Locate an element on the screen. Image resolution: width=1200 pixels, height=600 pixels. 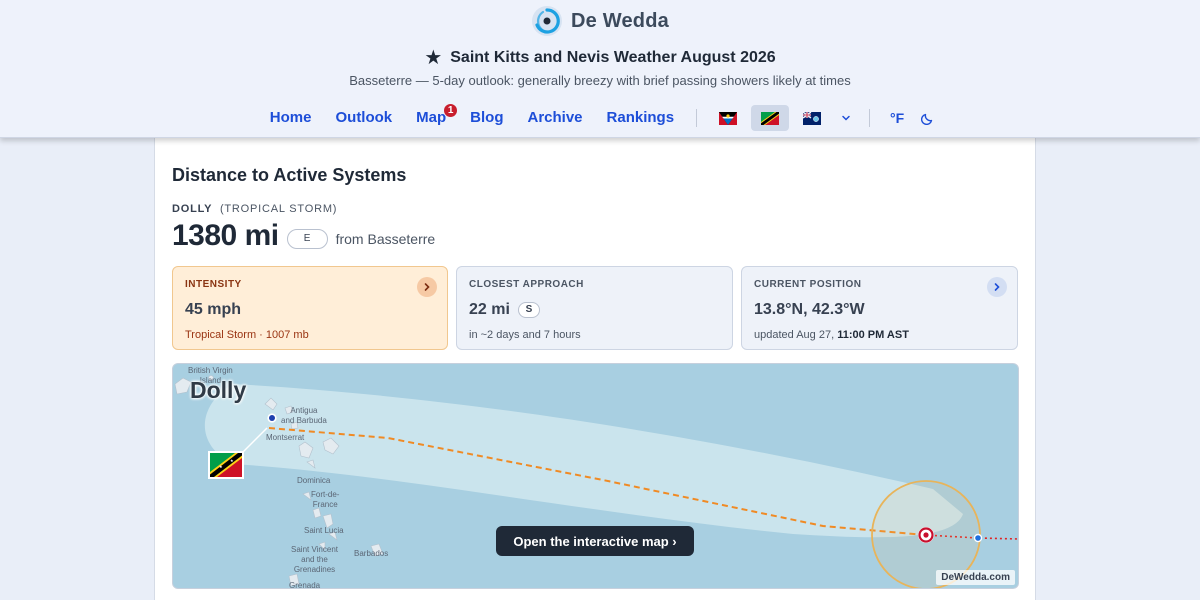
position-updated: updated Aug 27, 11:00 PM AST is located at coordinates (879, 335).